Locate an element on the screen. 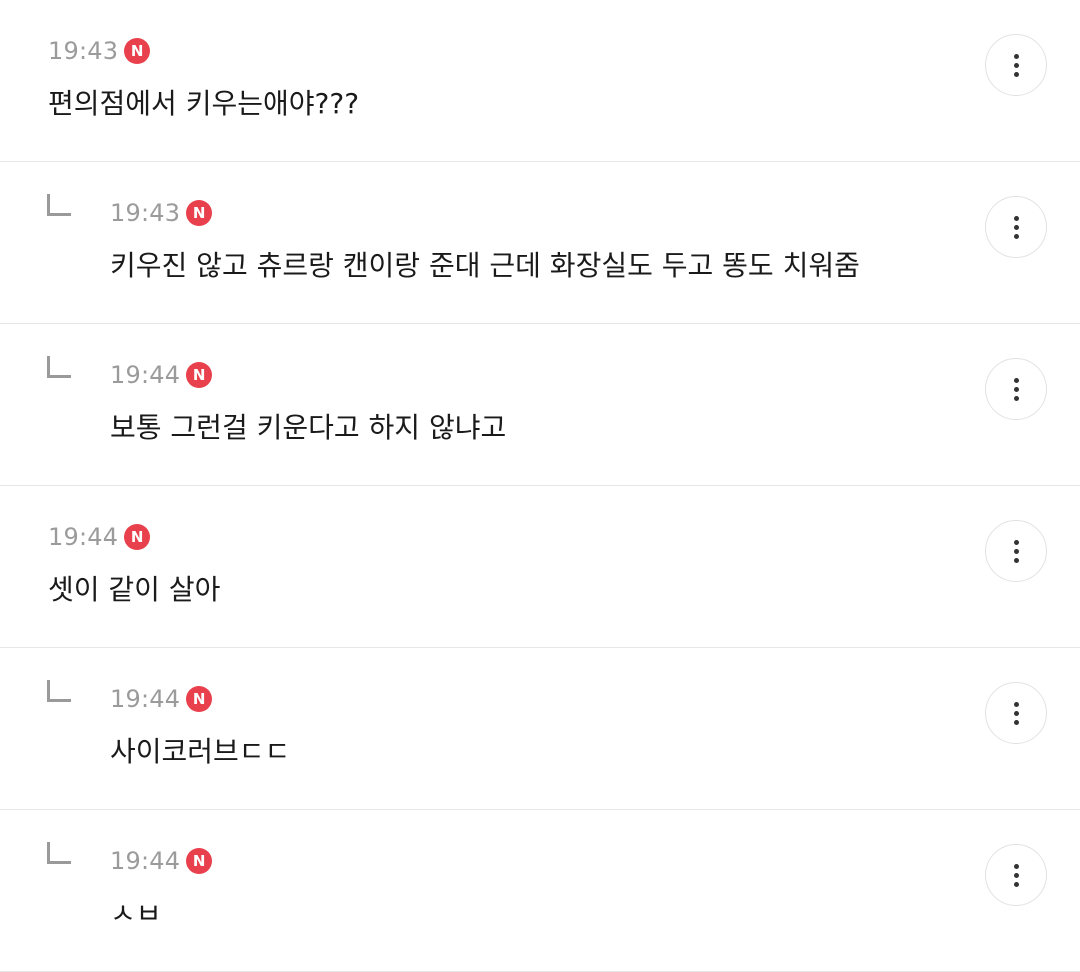 This screenshot has width=1080, height=972. comment-text: 보통 그런걸 키운다고 하지 않냐고 is located at coordinates (308, 427).